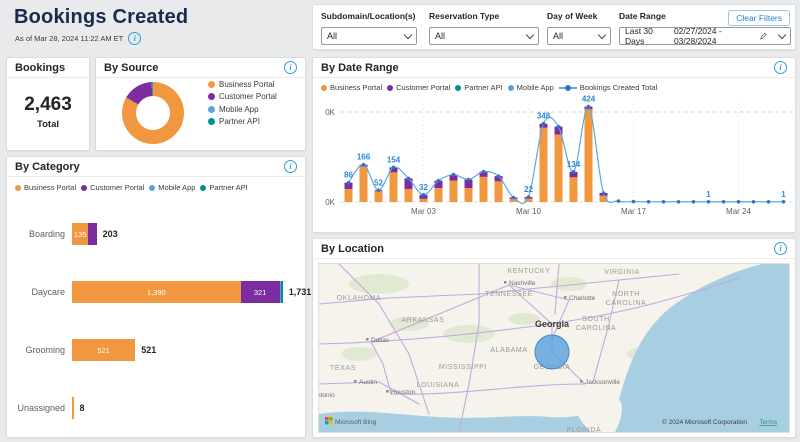  I want to click on legend-label: Partner API, so click(483, 87).